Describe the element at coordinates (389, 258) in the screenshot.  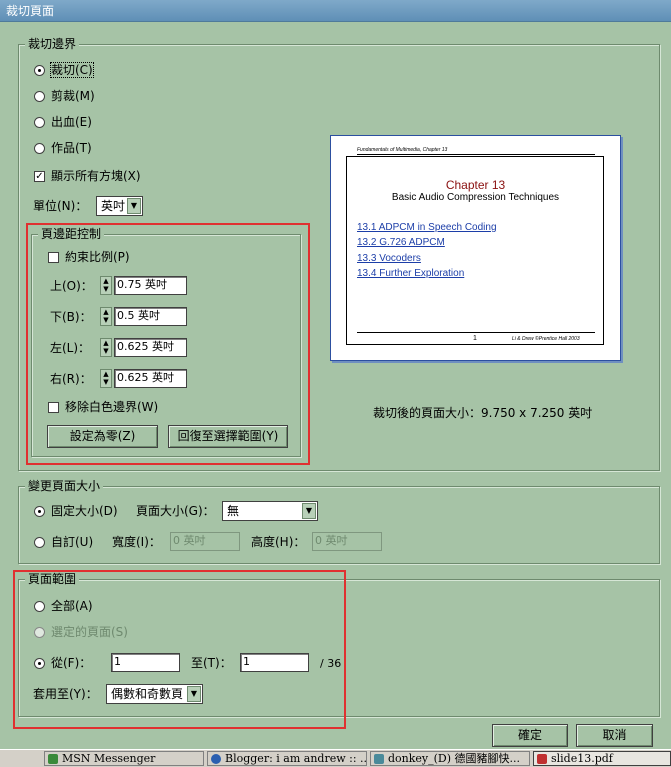
I see `preview-link-3: 13.3 Vocoders` at that location.